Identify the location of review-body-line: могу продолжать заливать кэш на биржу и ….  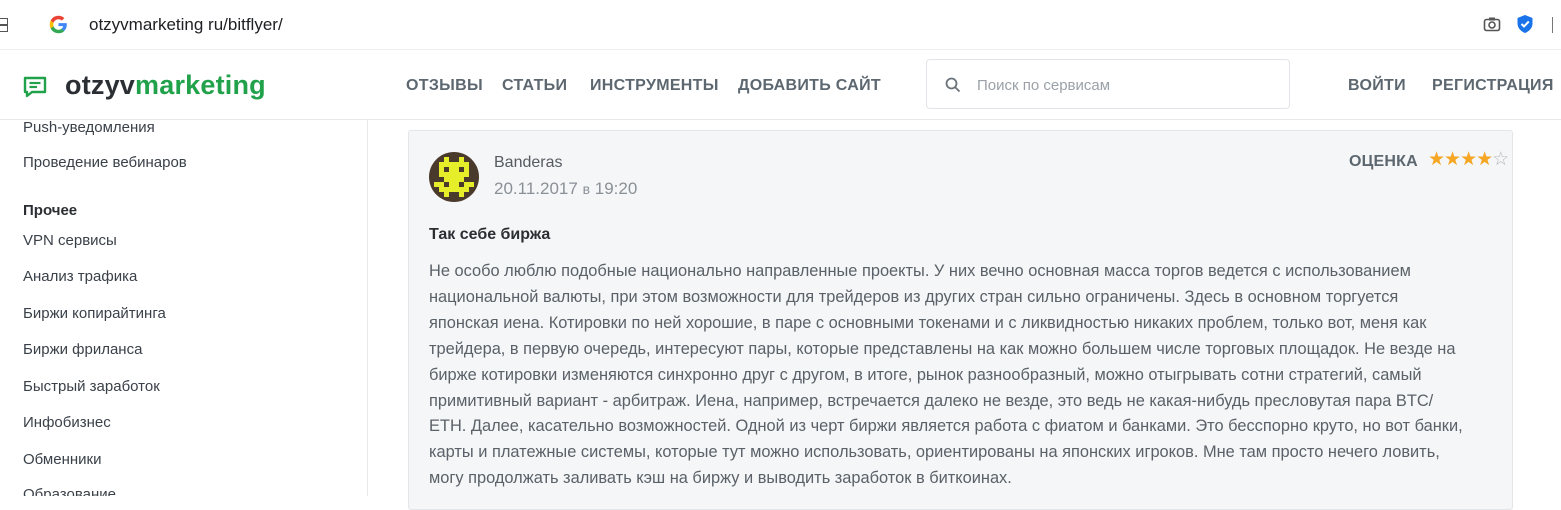
(720, 478).